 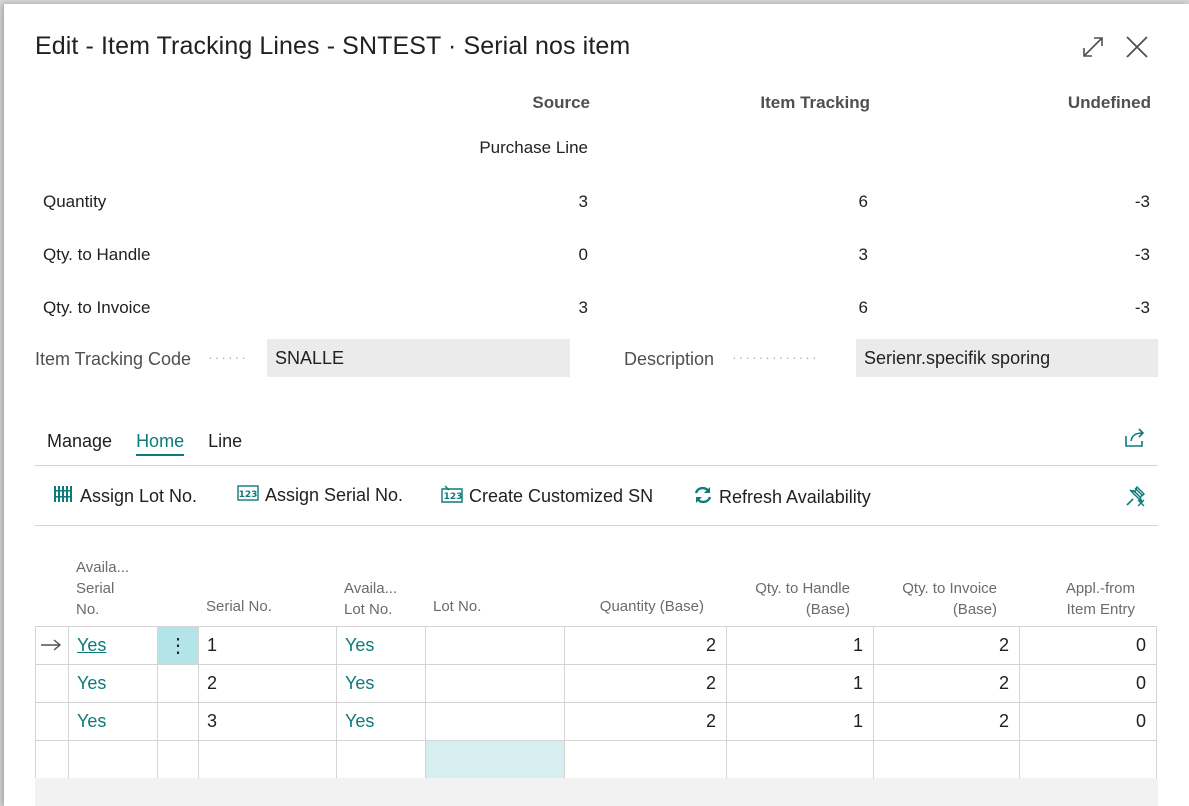 What do you see at coordinates (669, 359) in the screenshot?
I see `description-label: Description` at bounding box center [669, 359].